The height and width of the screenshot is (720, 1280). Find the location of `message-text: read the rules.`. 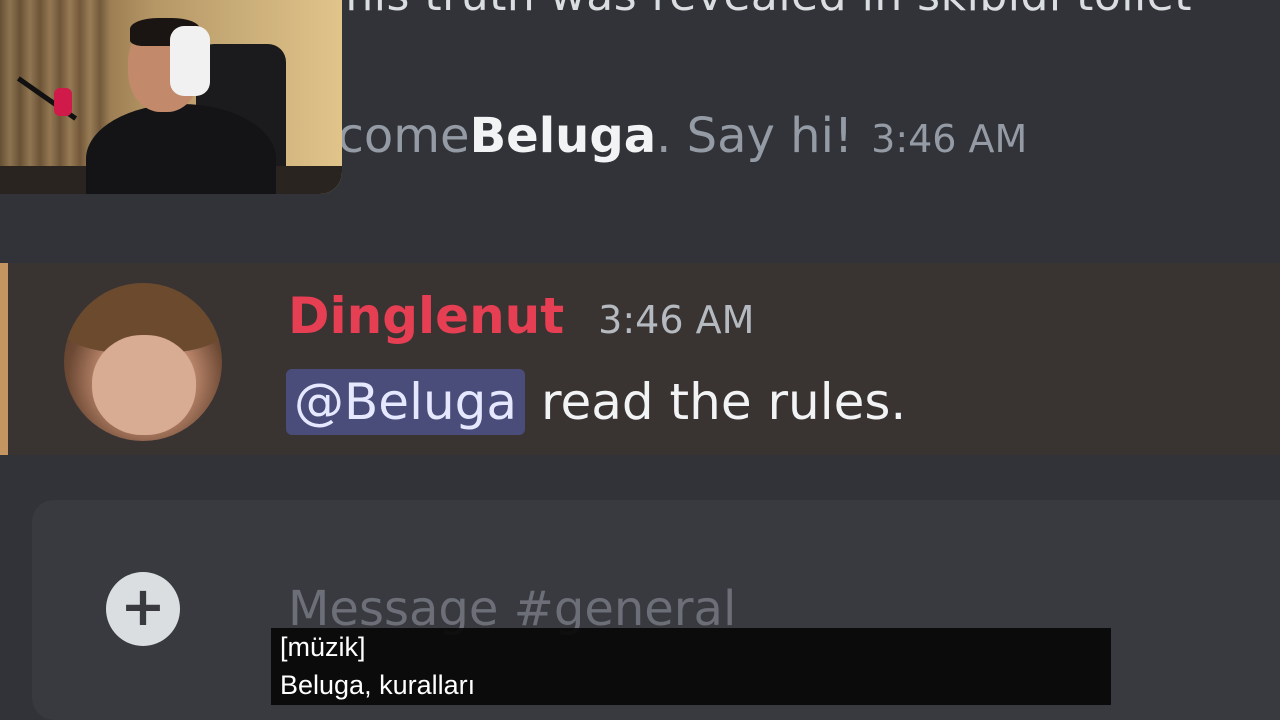

message-text: read the rules. is located at coordinates (724, 402).